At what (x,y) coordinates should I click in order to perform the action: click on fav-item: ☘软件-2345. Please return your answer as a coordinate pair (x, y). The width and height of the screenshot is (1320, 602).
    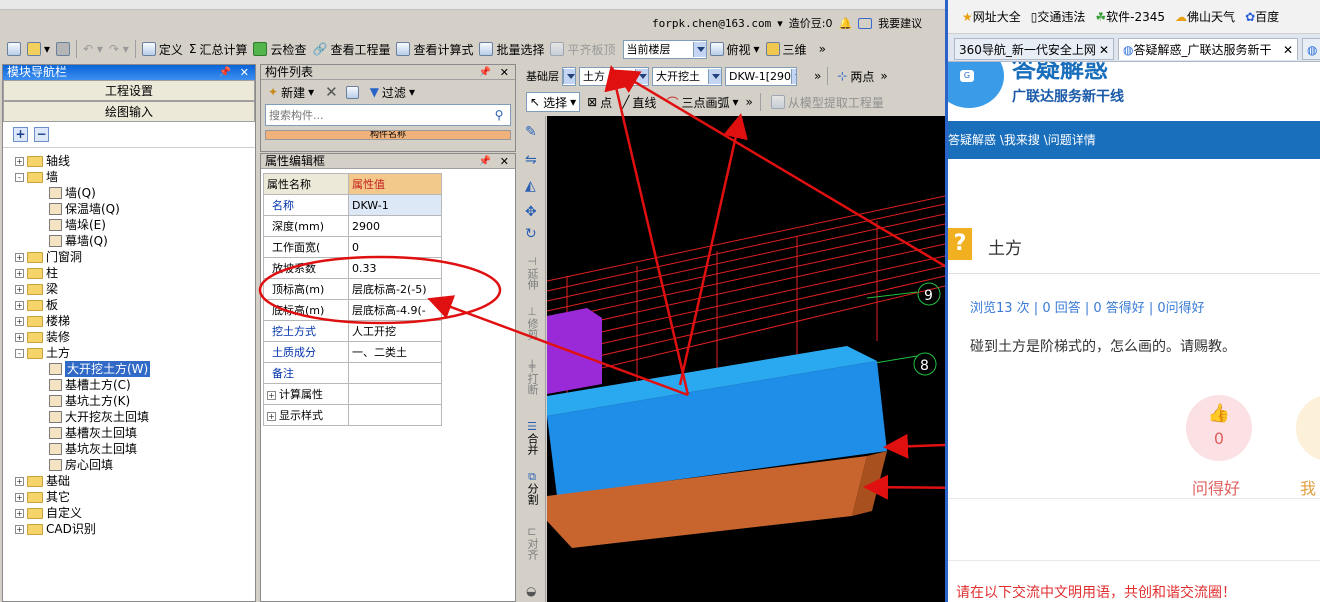
    Looking at the image, I should click on (1130, 16).